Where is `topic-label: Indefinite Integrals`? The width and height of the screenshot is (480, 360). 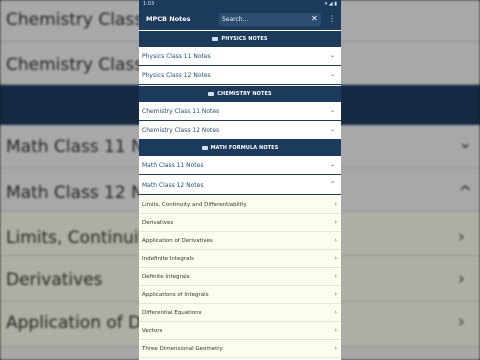
topic-label: Indefinite Integrals is located at coordinates (168, 259).